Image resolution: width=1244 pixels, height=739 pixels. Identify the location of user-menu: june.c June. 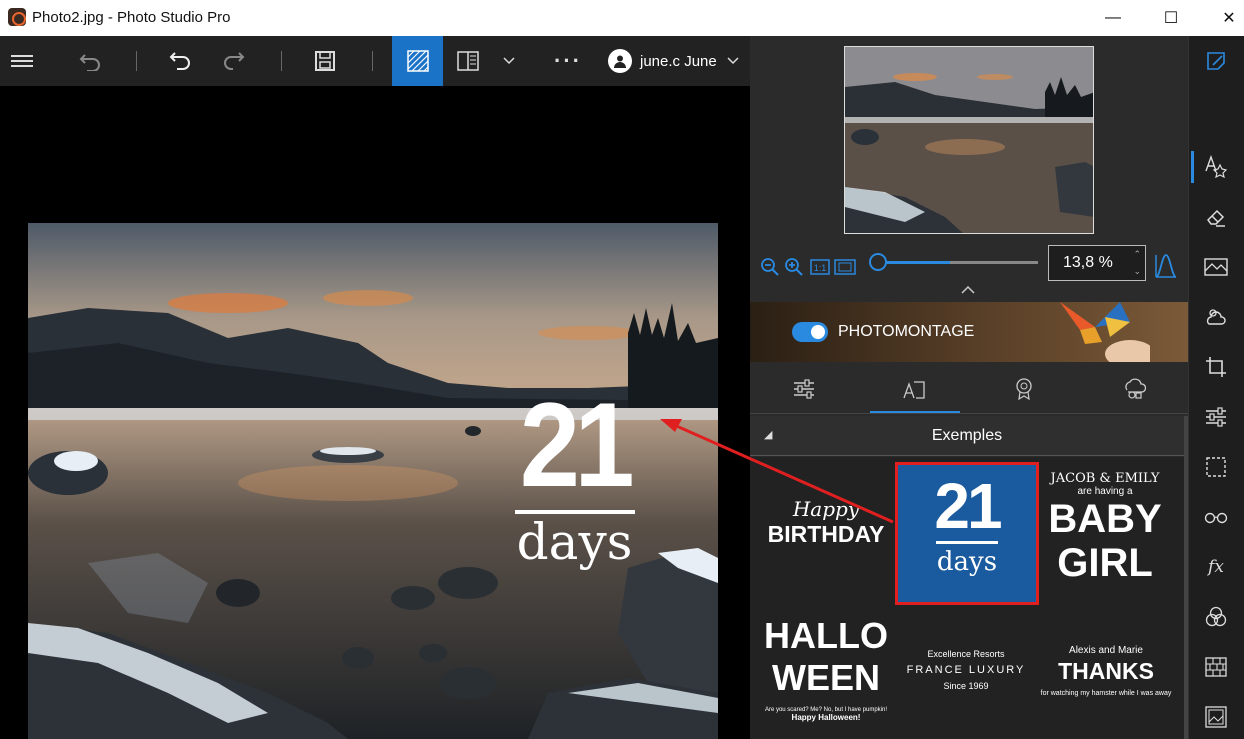
(679, 61).